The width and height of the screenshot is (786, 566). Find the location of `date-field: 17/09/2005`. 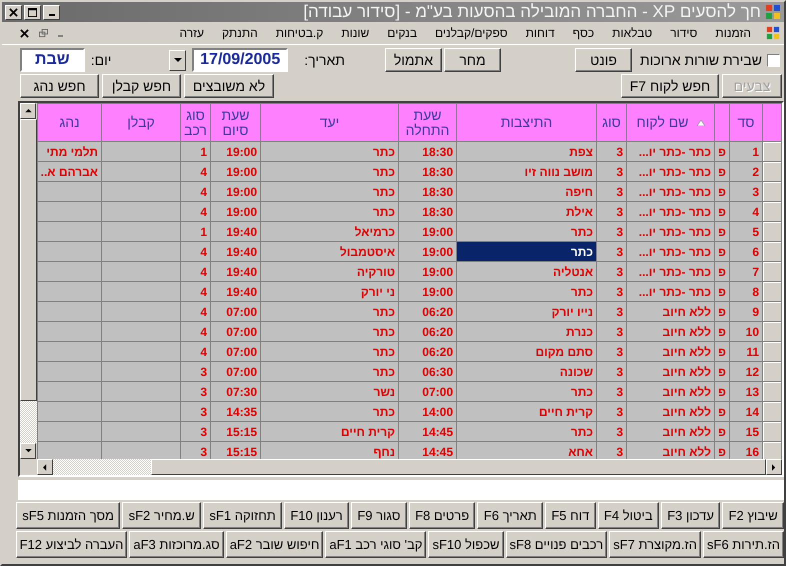

date-field: 17/09/2005 is located at coordinates (240, 60).